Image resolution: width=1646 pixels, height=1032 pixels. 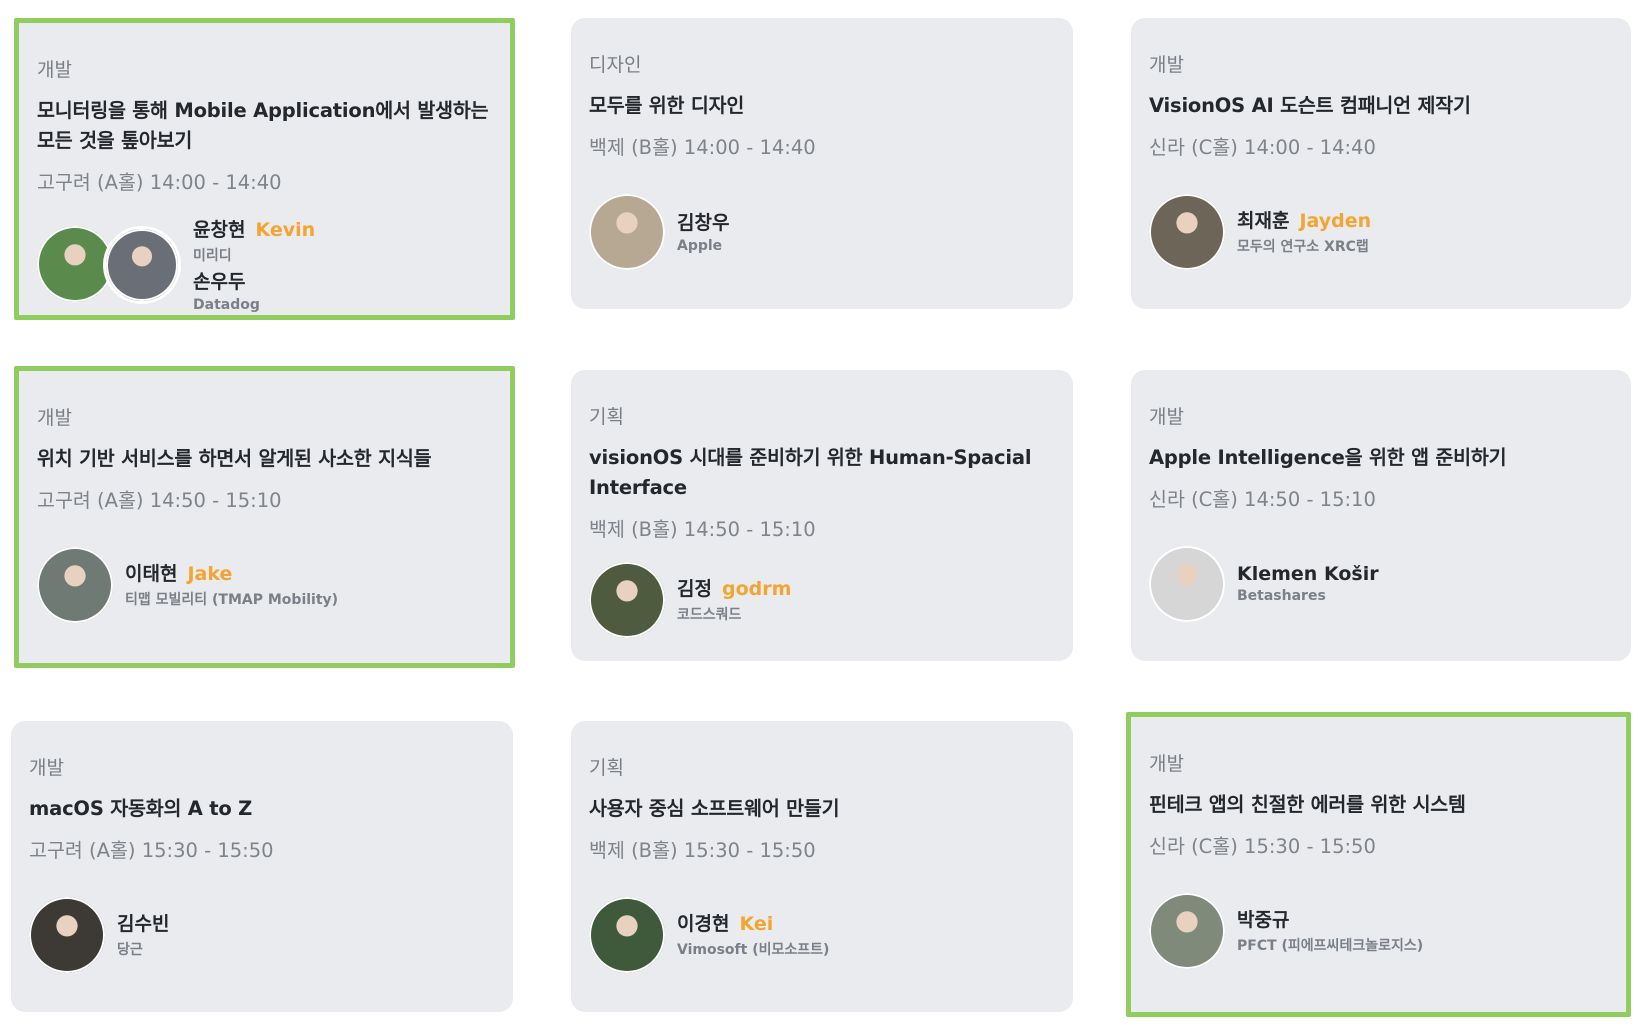 I want to click on speaker-name: 김창우, so click(x=703, y=223).